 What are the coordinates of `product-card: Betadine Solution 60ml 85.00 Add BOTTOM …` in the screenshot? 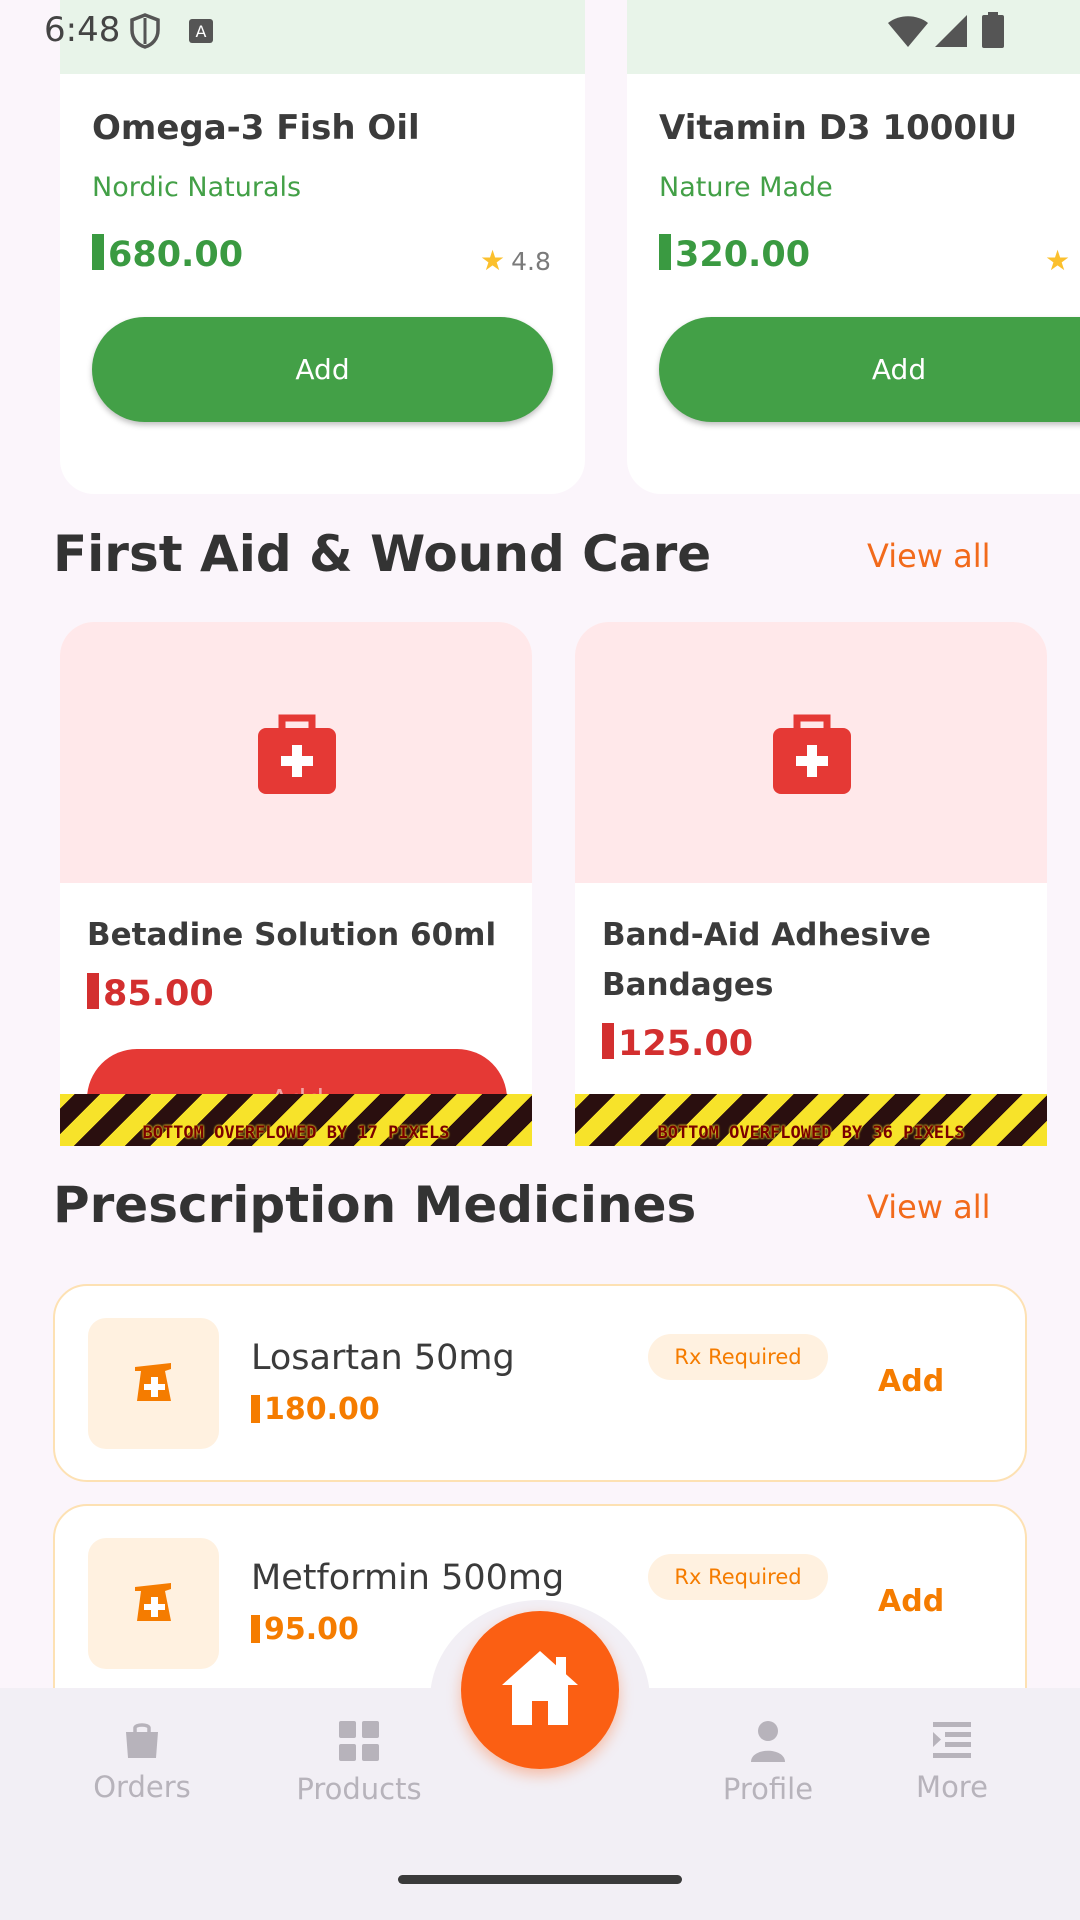 It's located at (296, 884).